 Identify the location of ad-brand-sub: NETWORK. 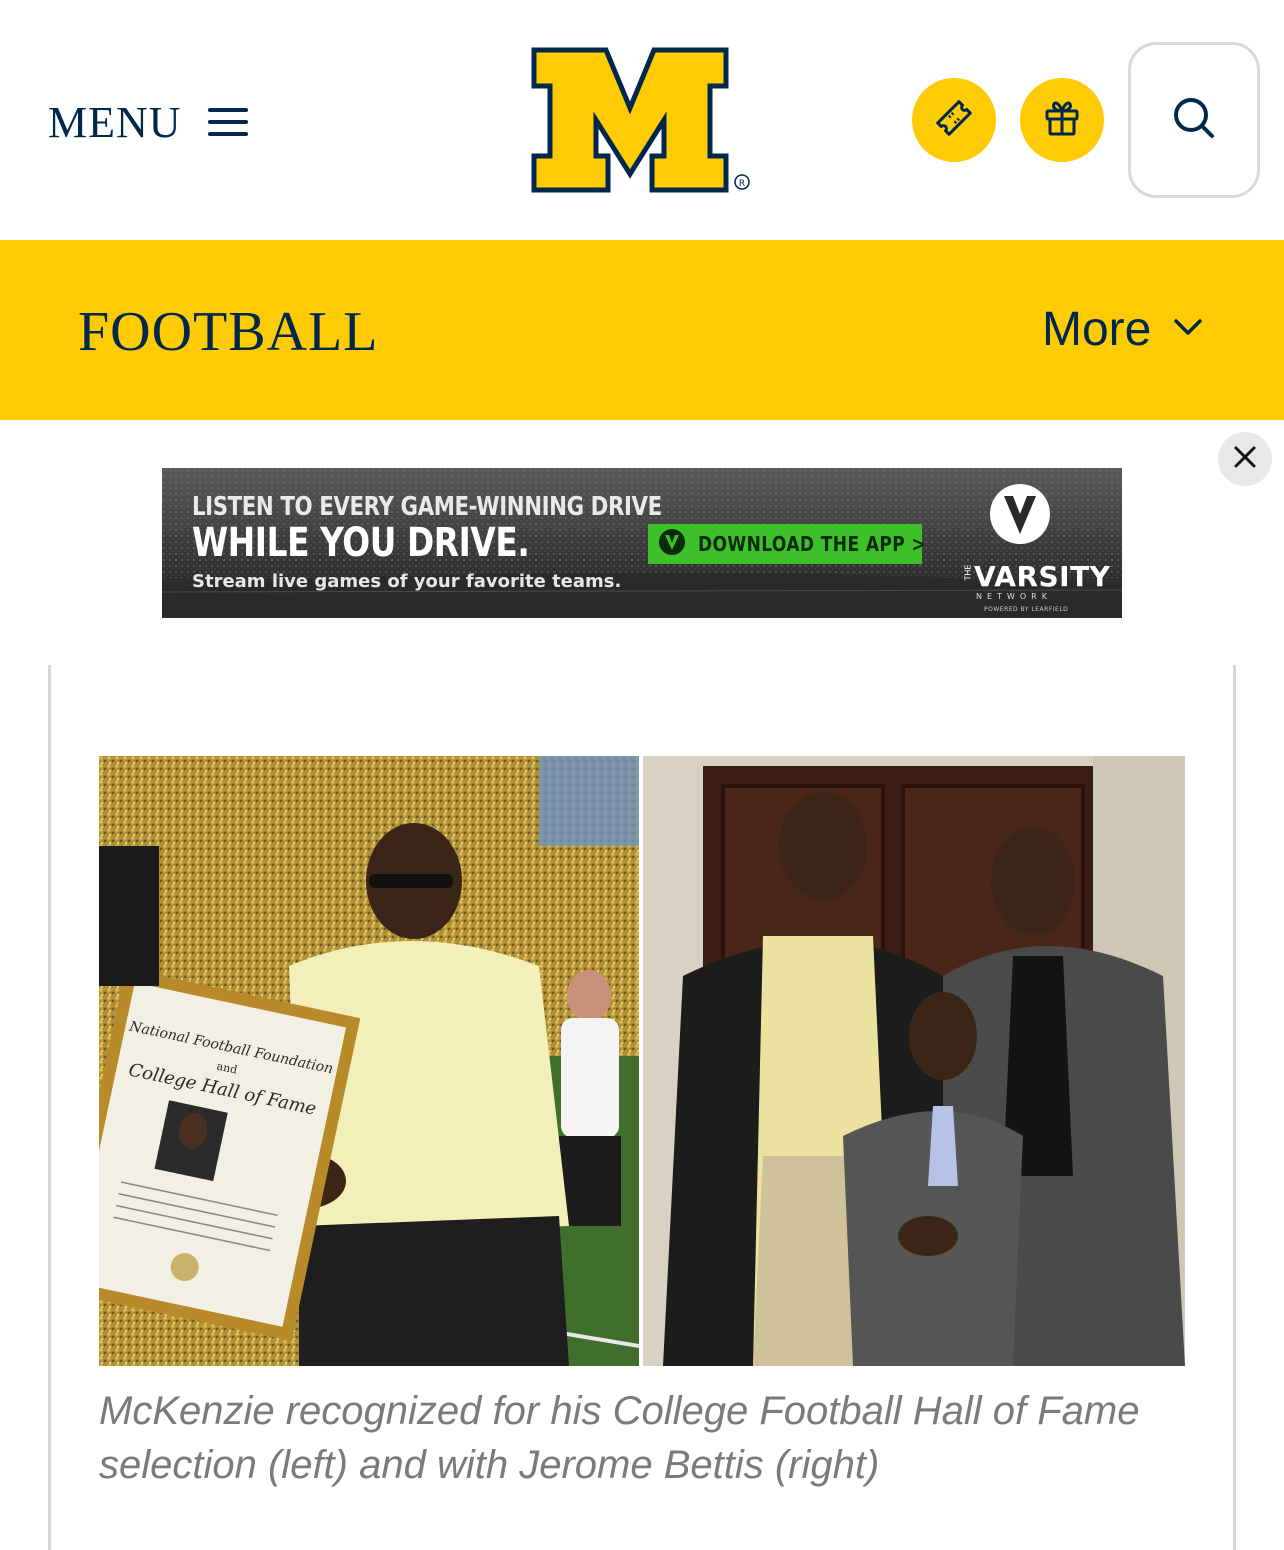
(1014, 596).